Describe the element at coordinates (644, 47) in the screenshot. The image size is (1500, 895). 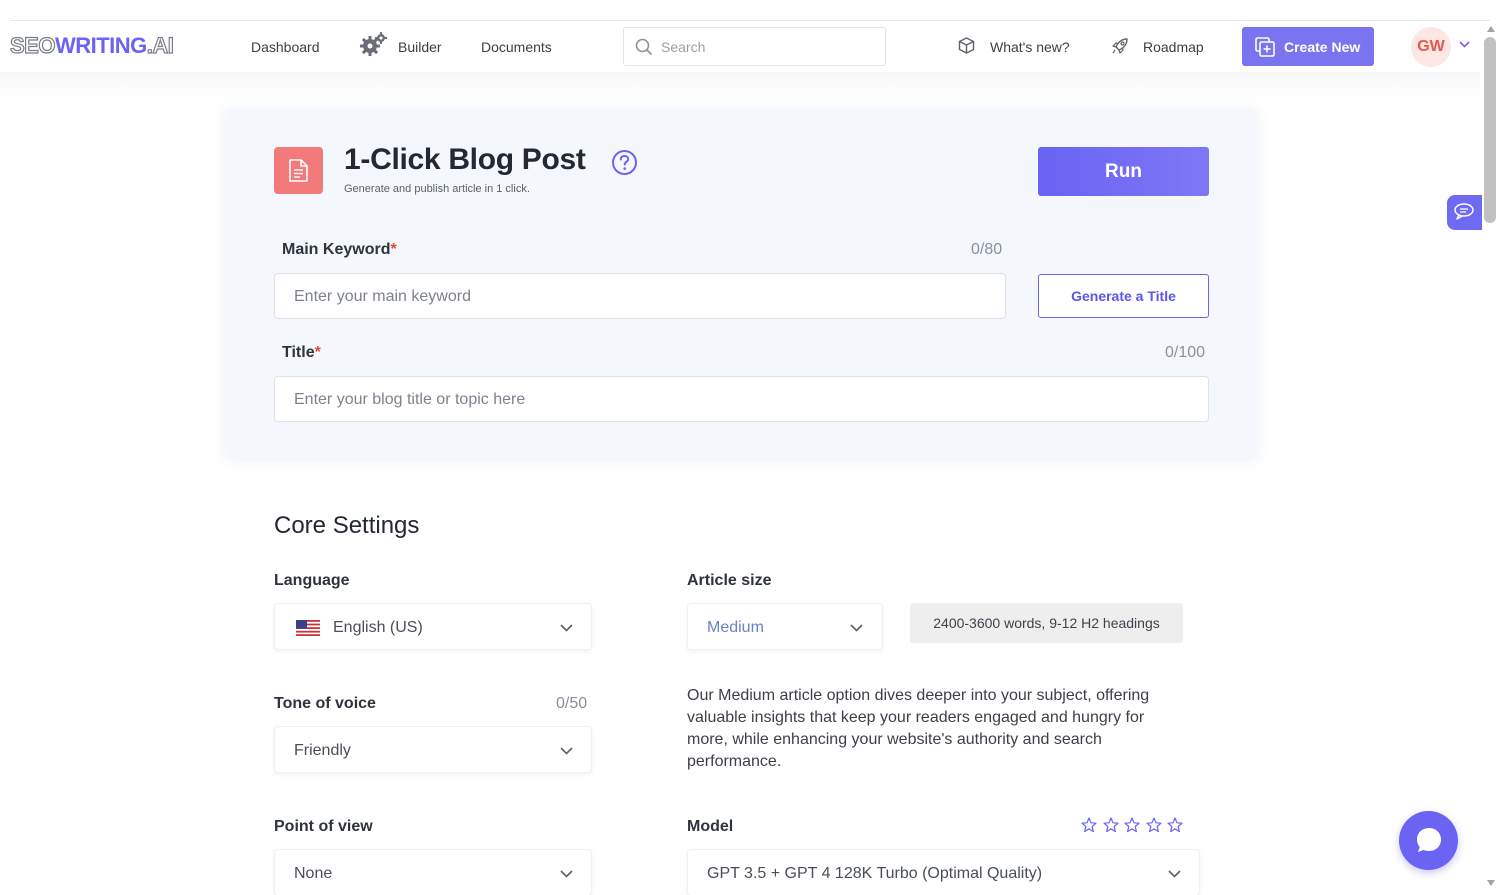
I see `search-icon` at that location.